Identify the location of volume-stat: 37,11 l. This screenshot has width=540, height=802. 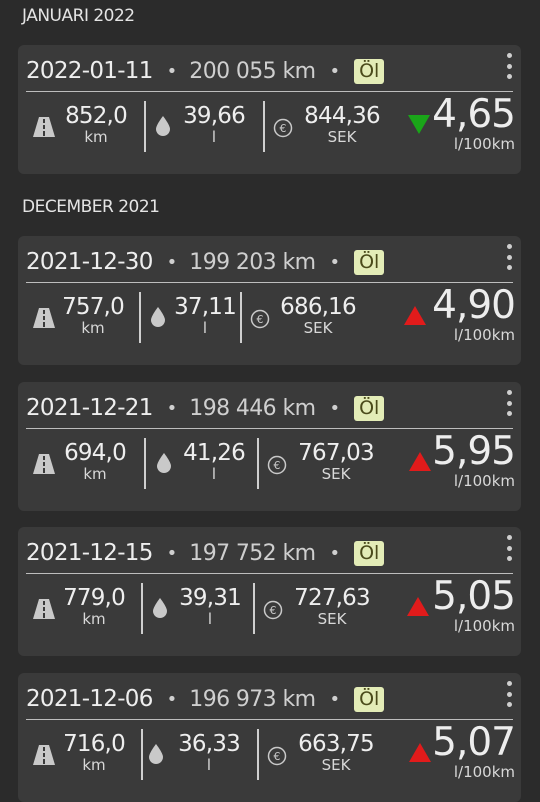
(205, 315).